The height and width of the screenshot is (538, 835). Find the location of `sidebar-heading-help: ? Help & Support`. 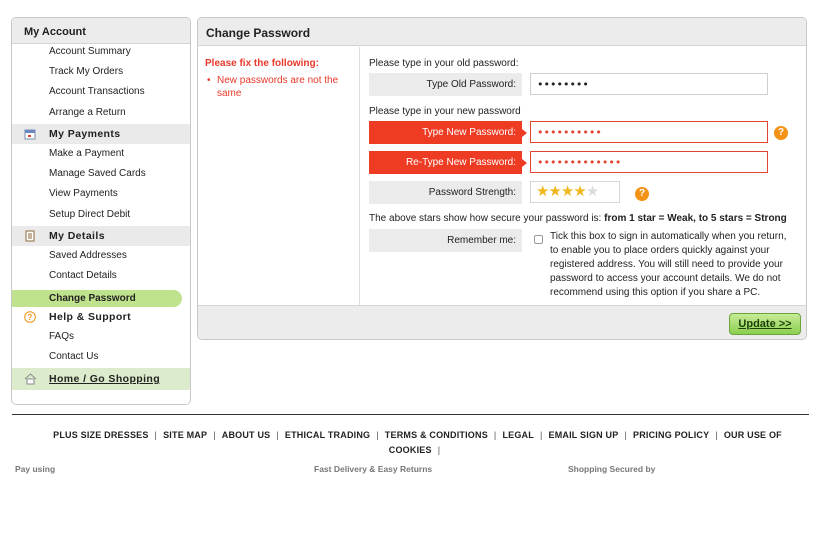

sidebar-heading-help: ? Help & Support is located at coordinates (101, 317).